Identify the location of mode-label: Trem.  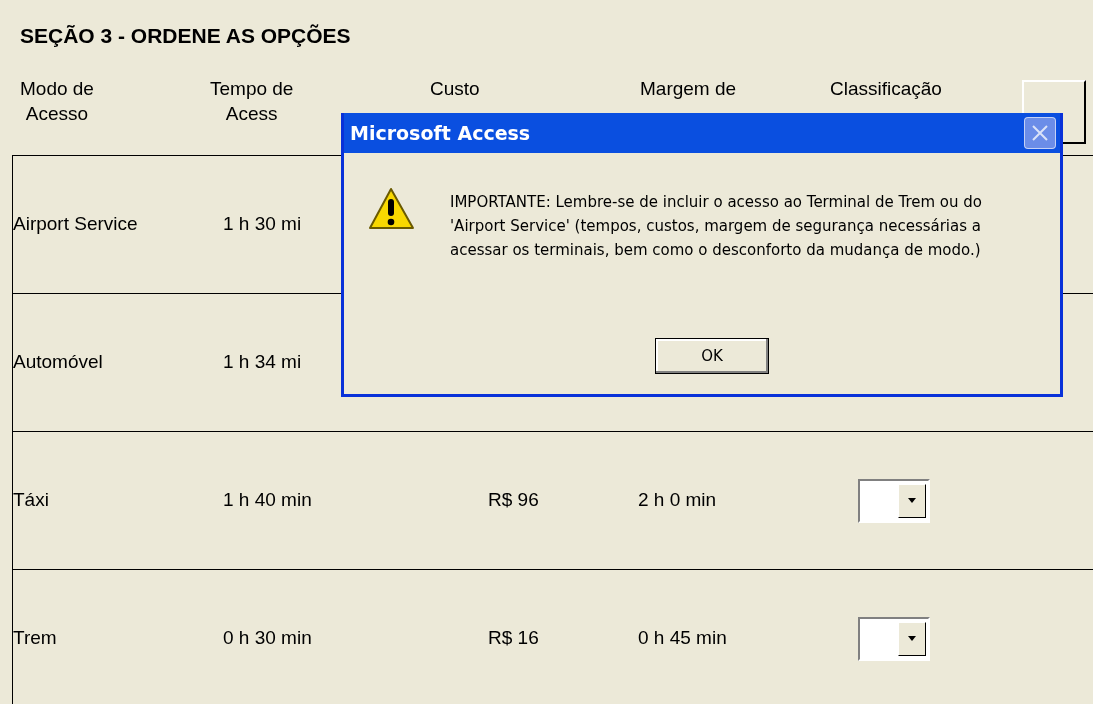
(35, 638).